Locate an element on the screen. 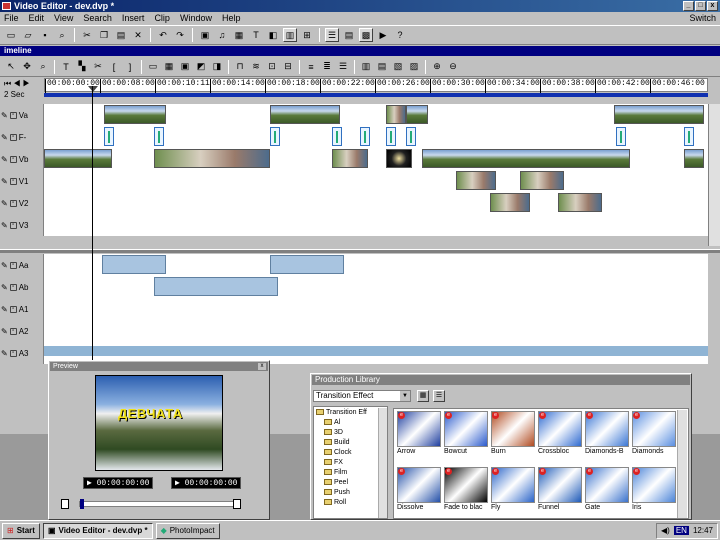  library-item: e Diamonds-B is located at coordinates (607, 437).